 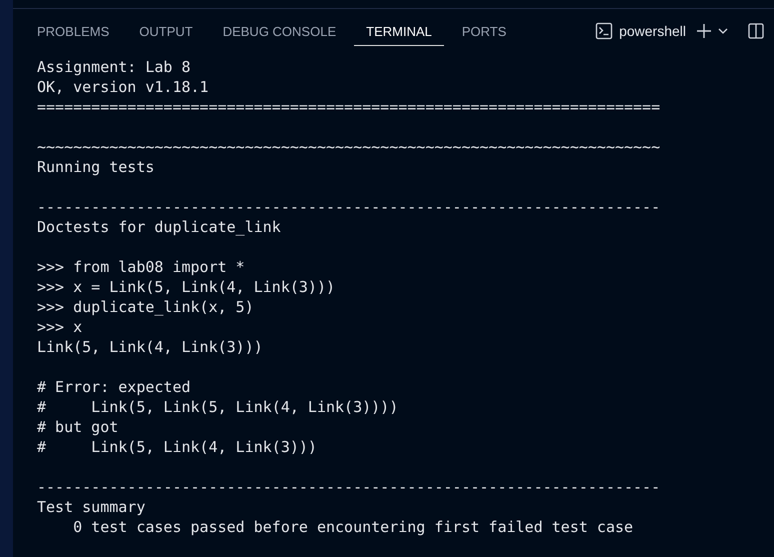 What do you see at coordinates (723, 31) in the screenshot?
I see `chevron-down-icon` at bounding box center [723, 31].